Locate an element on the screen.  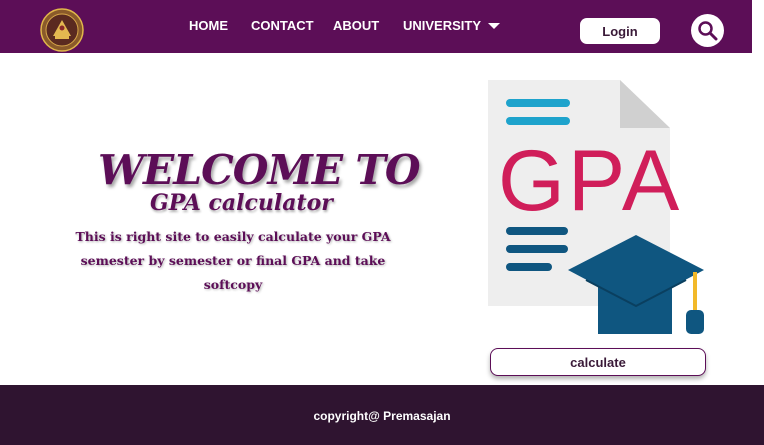
footer: copyright@ Premasajan is located at coordinates (382, 415).